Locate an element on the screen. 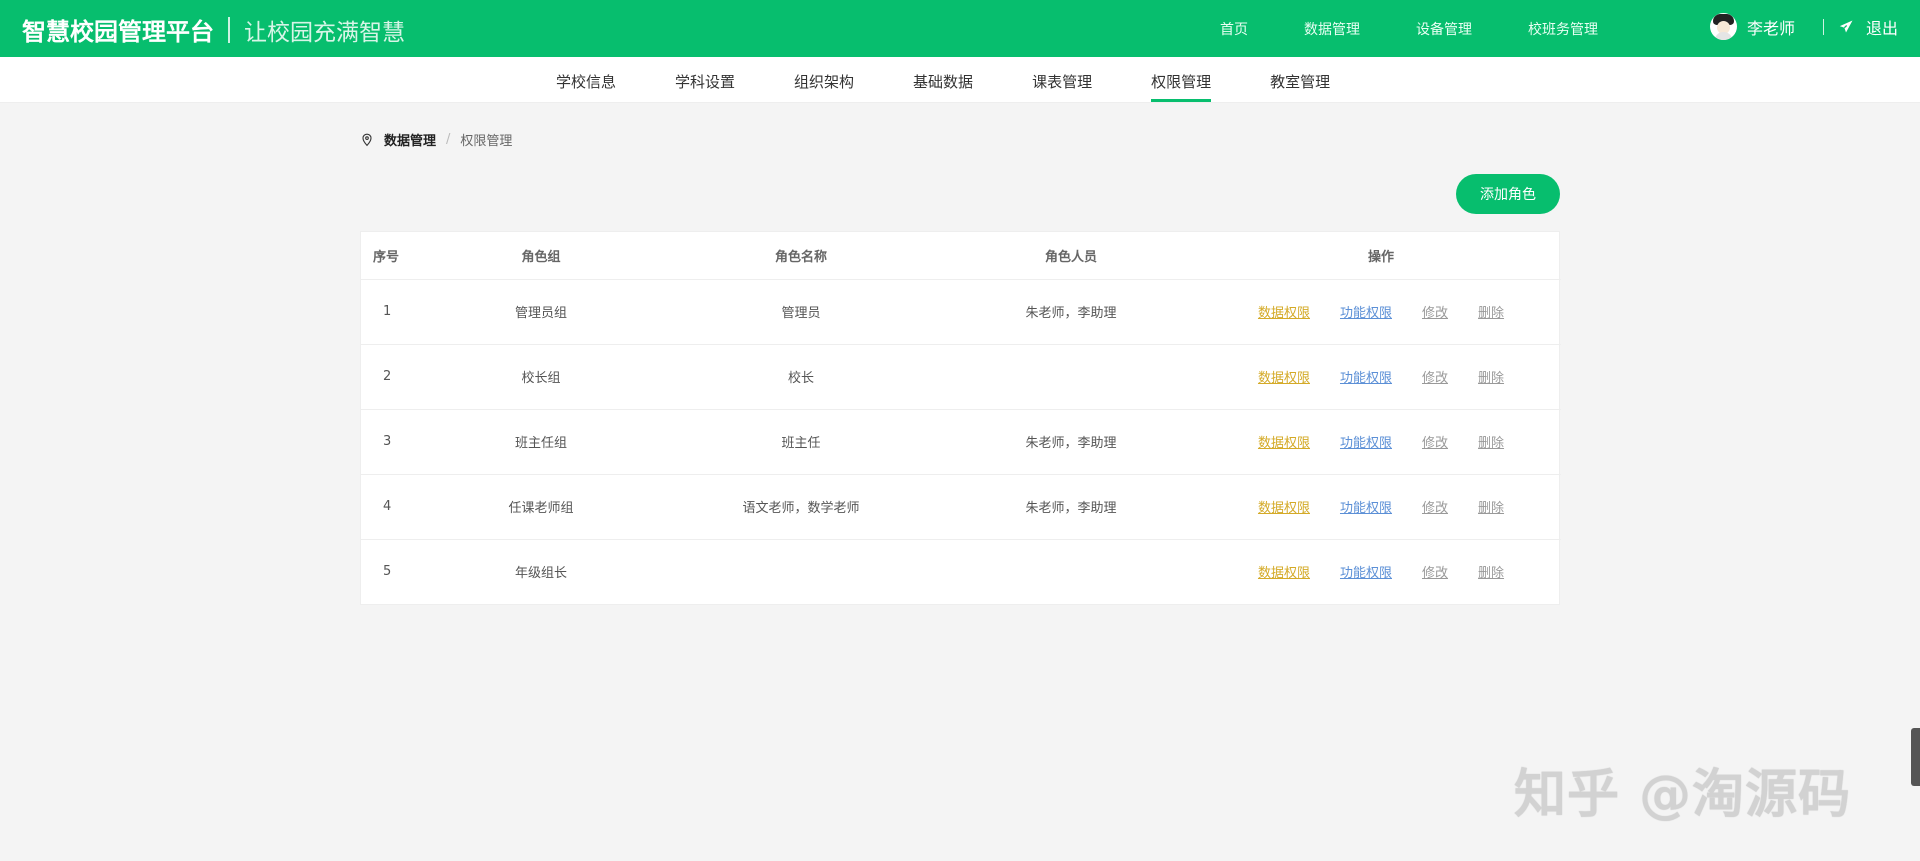 Image resolution: width=1920 pixels, height=861 pixels. user-avatar-icon is located at coordinates (1723, 26).